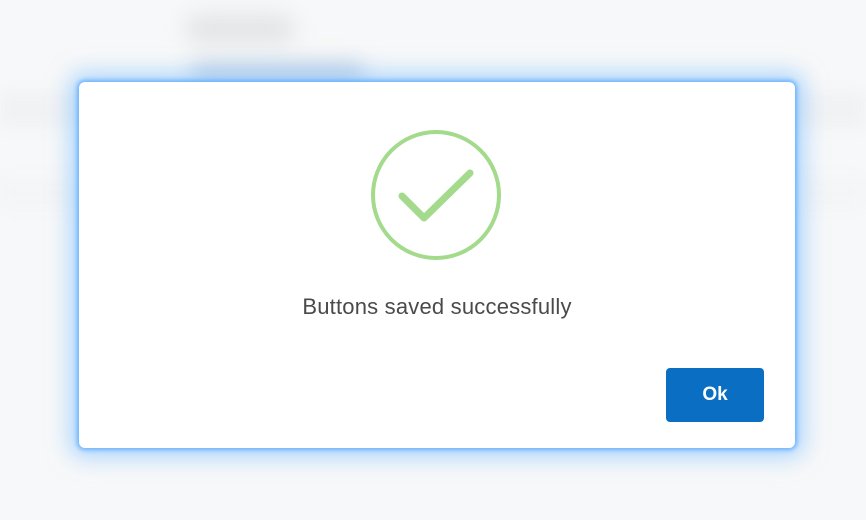 The image size is (866, 520). Describe the element at coordinates (436, 195) in the screenshot. I see `check-circle-icon` at that location.